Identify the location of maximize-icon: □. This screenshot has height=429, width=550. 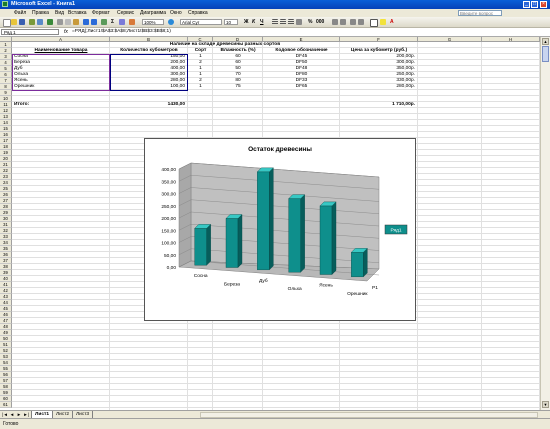
(534, 4).